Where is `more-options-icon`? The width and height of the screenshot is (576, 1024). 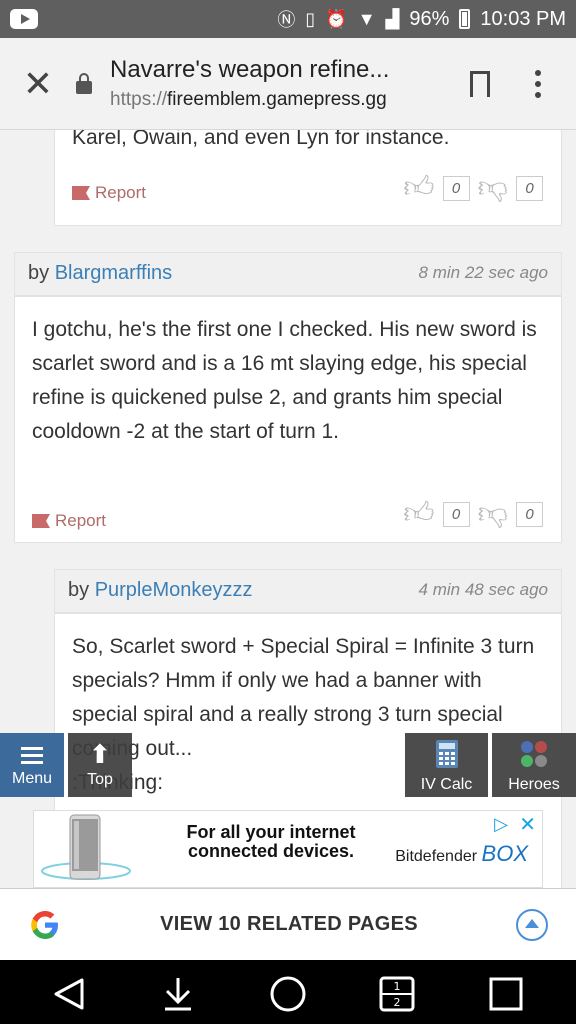 more-options-icon is located at coordinates (538, 83).